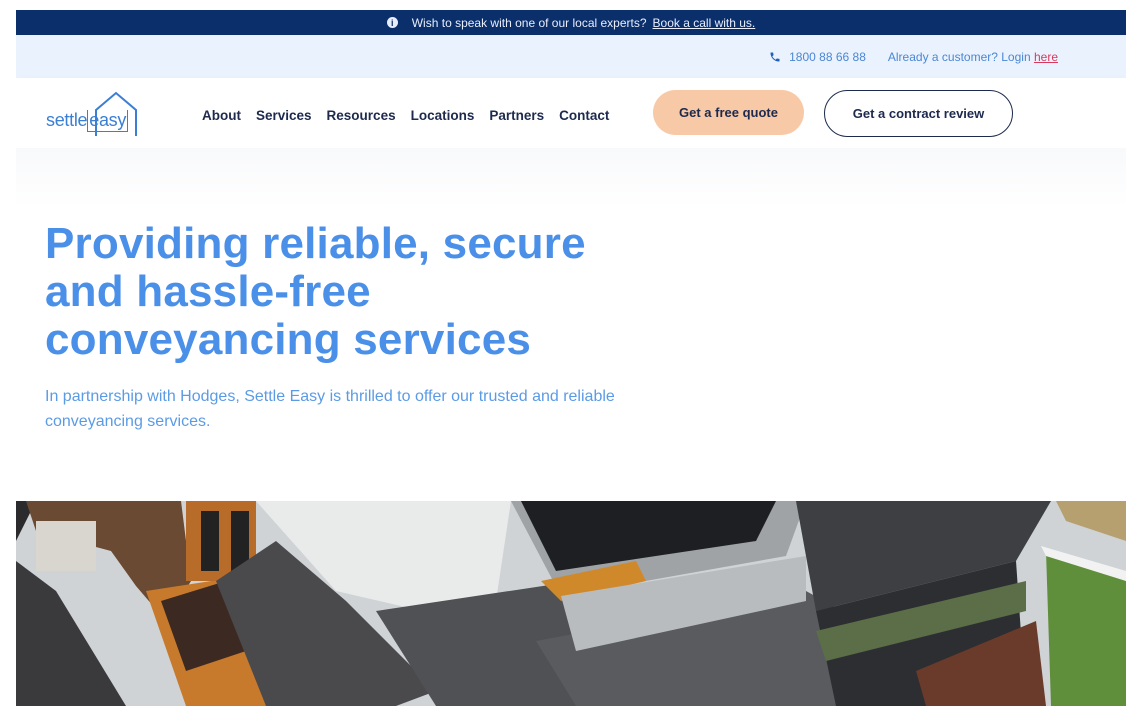 This screenshot has width=1126, height=706. I want to click on nav-about: About, so click(221, 115).